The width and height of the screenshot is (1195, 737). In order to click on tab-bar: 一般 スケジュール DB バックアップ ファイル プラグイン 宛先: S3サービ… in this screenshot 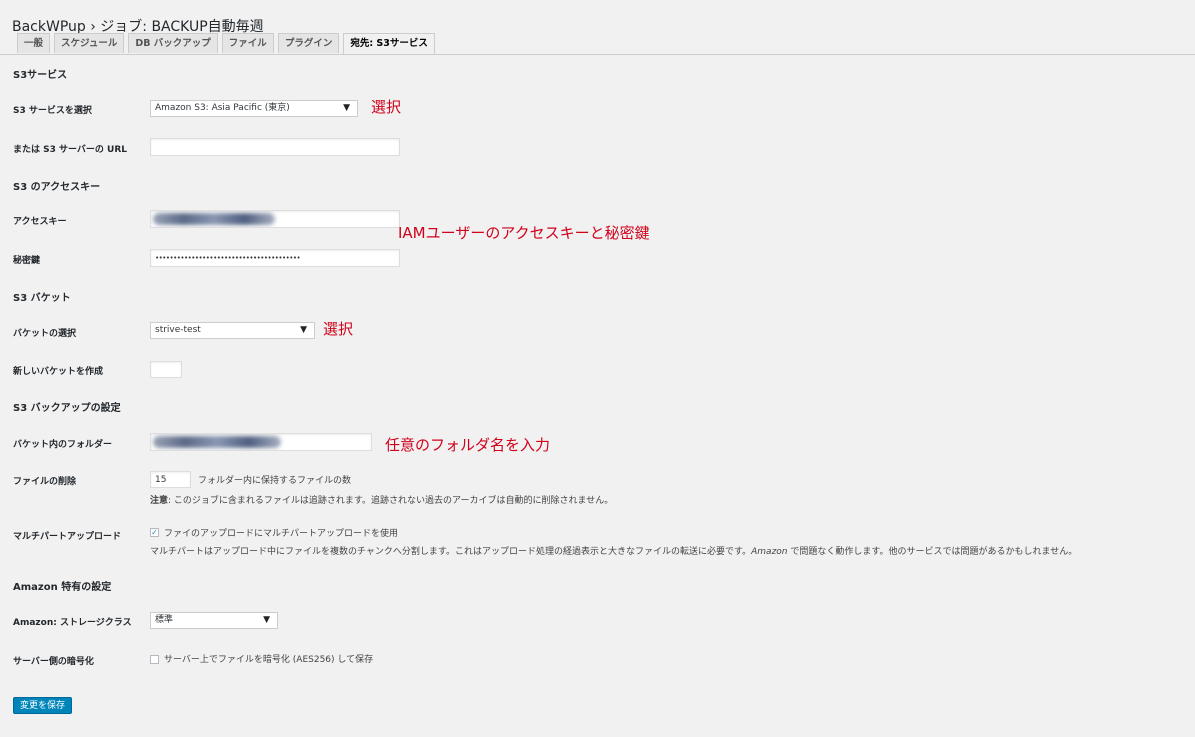, I will do `click(228, 43)`.